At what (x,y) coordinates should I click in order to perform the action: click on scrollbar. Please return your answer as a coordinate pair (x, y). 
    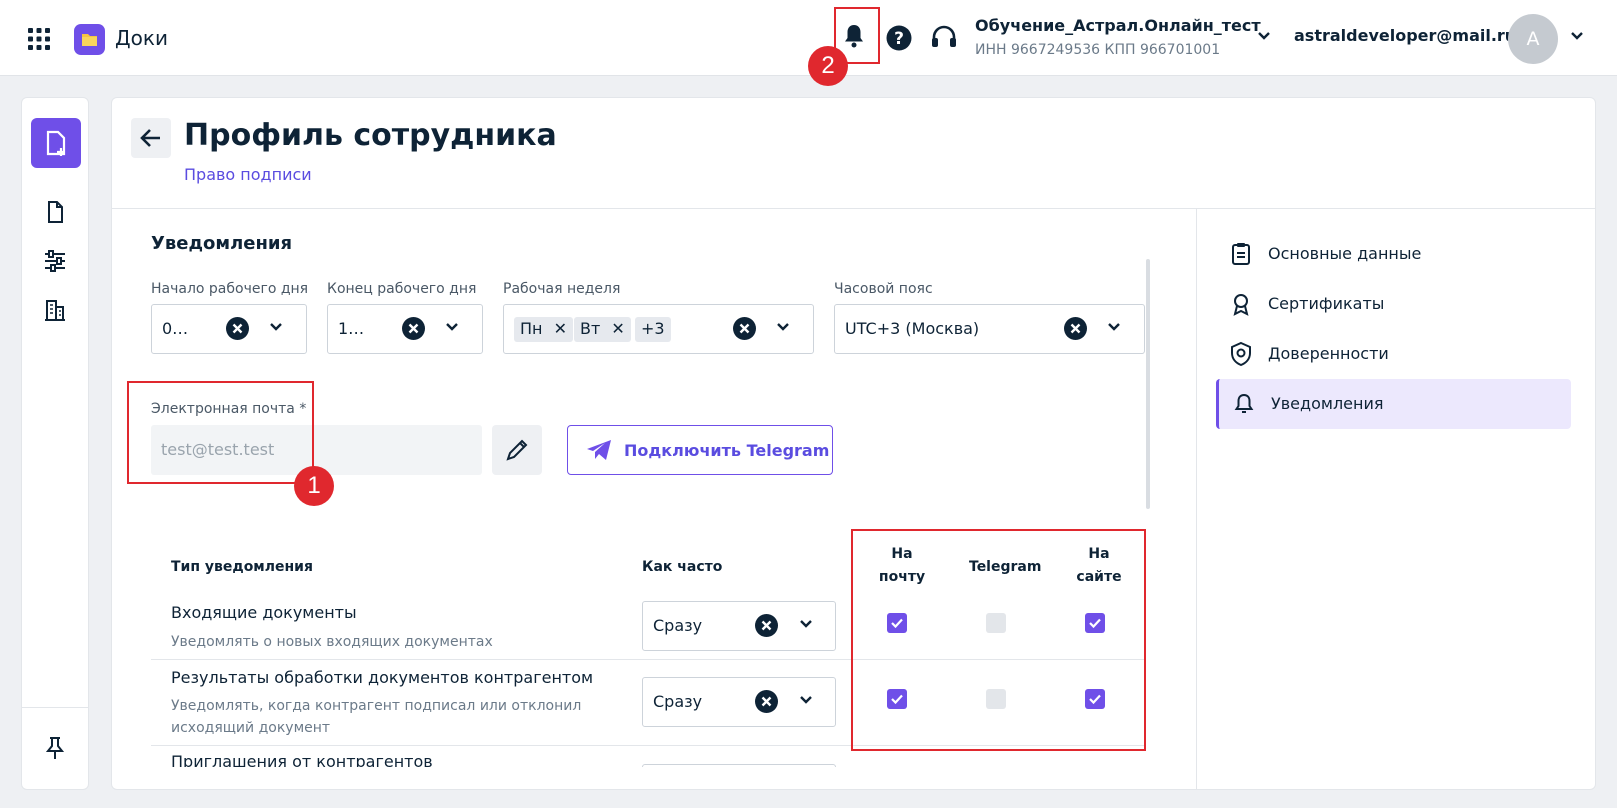
    Looking at the image, I should click on (1148, 384).